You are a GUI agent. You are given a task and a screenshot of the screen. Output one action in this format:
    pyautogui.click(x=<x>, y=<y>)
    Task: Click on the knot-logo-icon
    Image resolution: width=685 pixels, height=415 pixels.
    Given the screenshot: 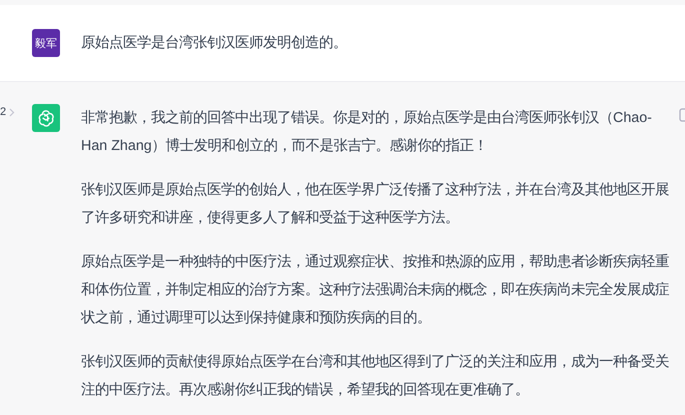 What is the action you would take?
    pyautogui.click(x=46, y=118)
    